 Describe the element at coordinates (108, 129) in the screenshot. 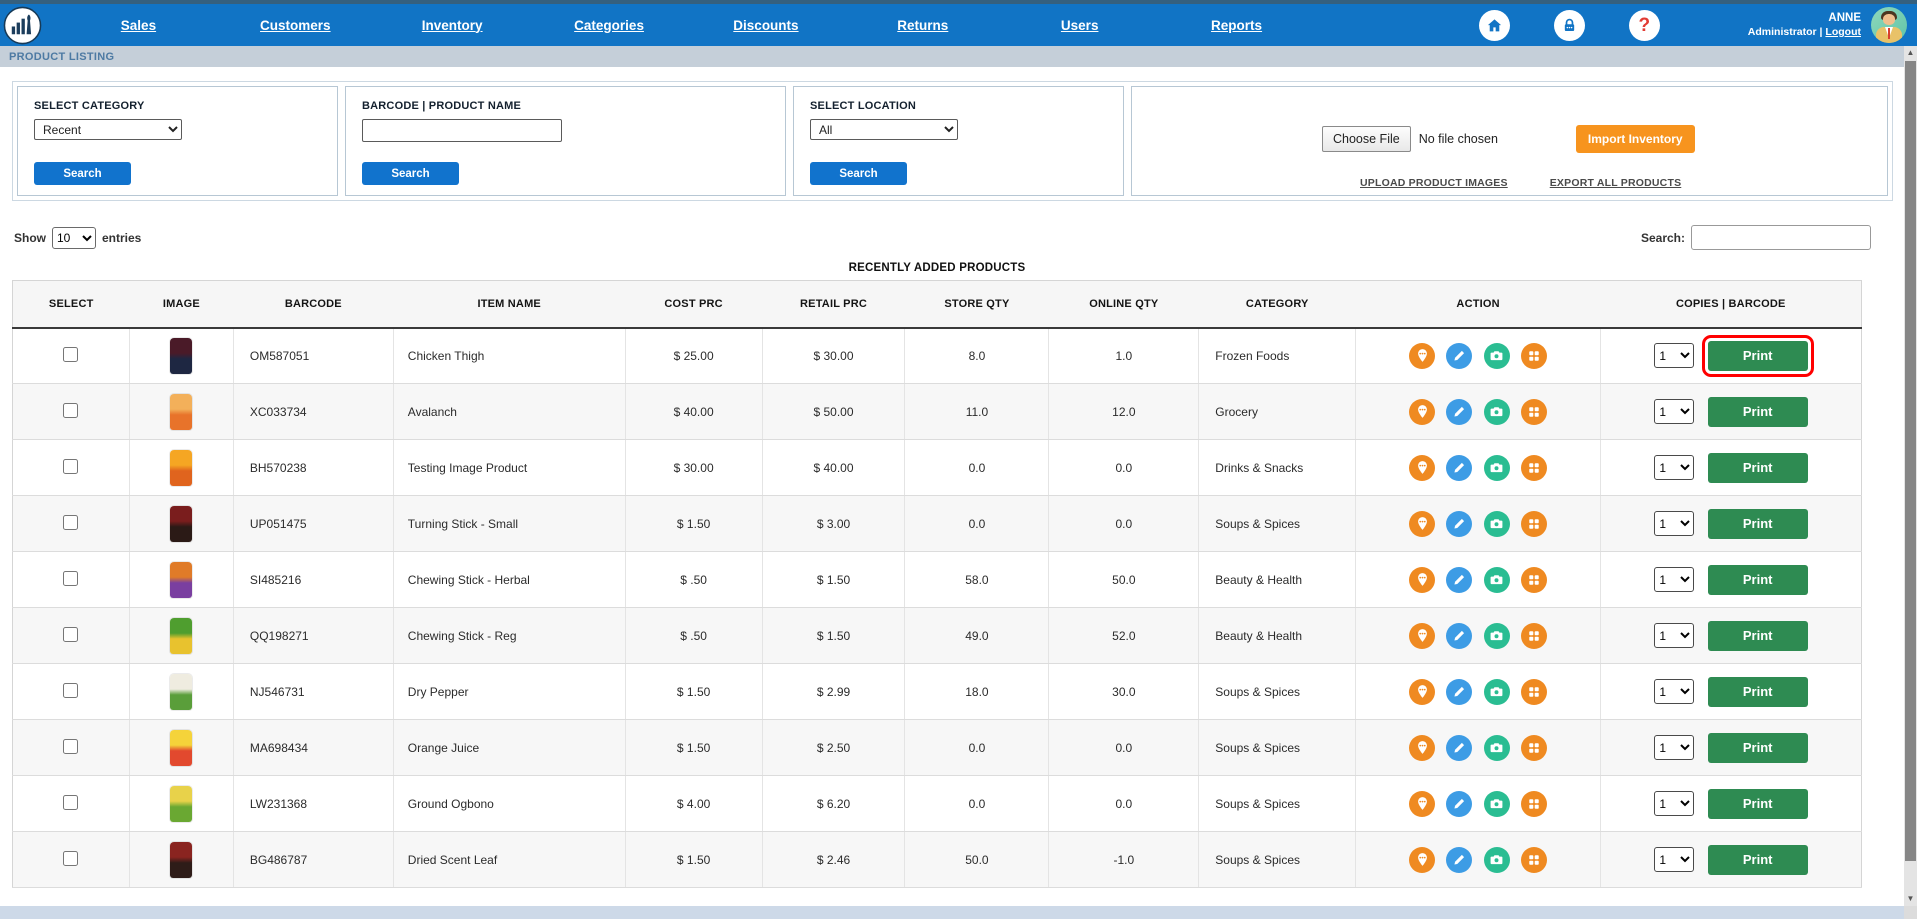

I see `category-select: Recent` at that location.